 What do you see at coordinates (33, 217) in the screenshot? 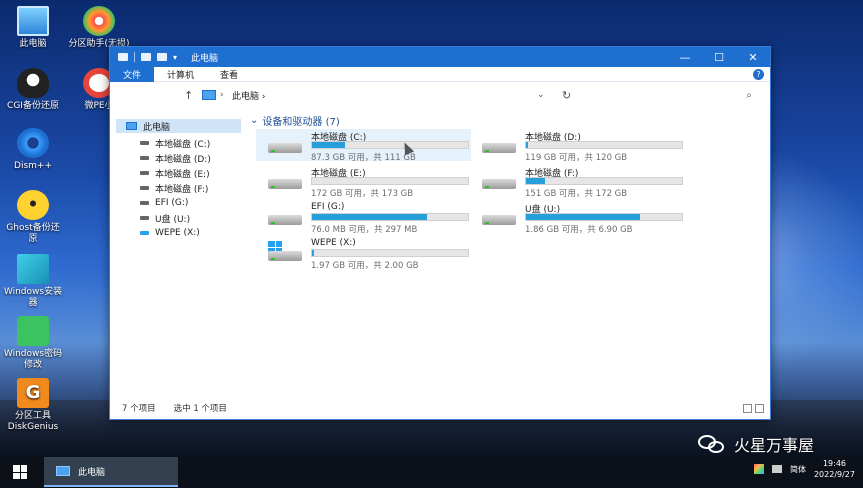
I see `desktop-icon-ghost-backup: Ghost备份还原` at bounding box center [33, 217].